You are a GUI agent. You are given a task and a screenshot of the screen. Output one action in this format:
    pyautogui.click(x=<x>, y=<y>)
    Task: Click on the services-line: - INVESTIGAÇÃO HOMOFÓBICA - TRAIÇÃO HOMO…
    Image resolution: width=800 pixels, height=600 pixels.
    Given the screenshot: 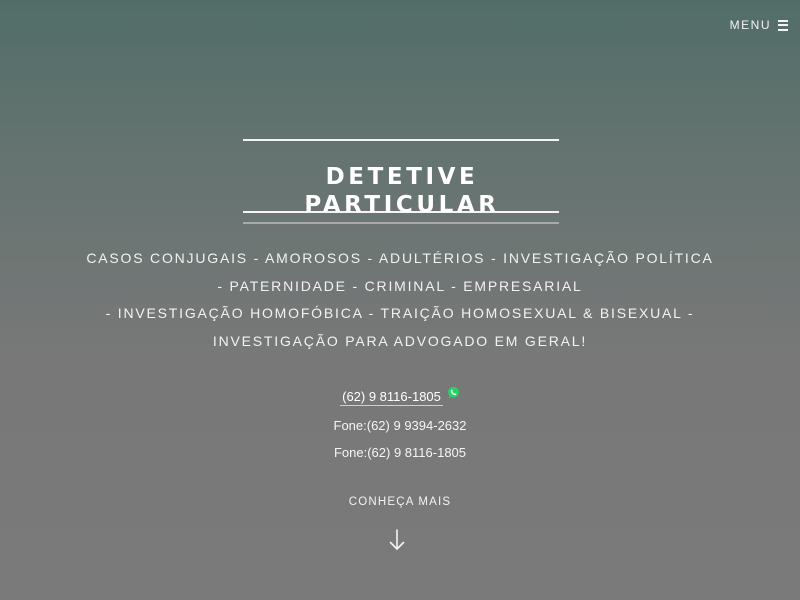 What is the action you would take?
    pyautogui.click(x=400, y=313)
    